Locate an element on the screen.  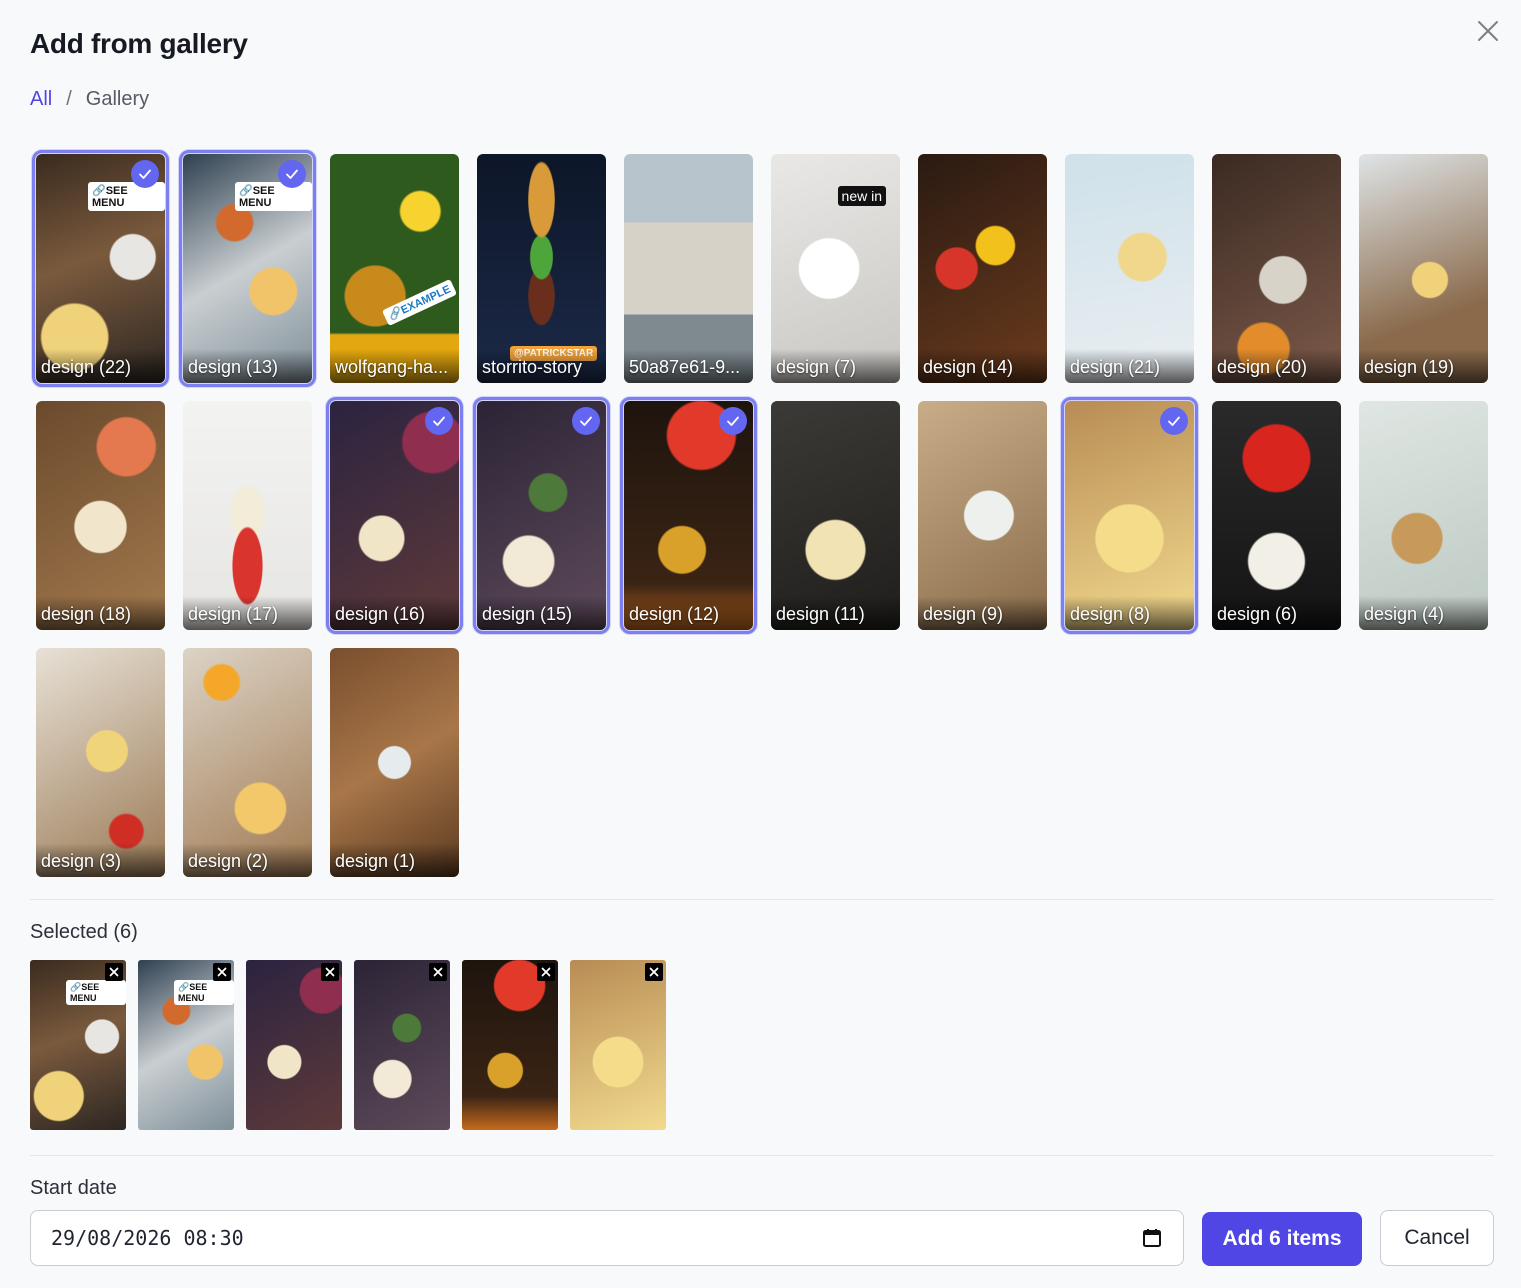
start-date-input: 29/08/2026 08:30 is located at coordinates (607, 1238).